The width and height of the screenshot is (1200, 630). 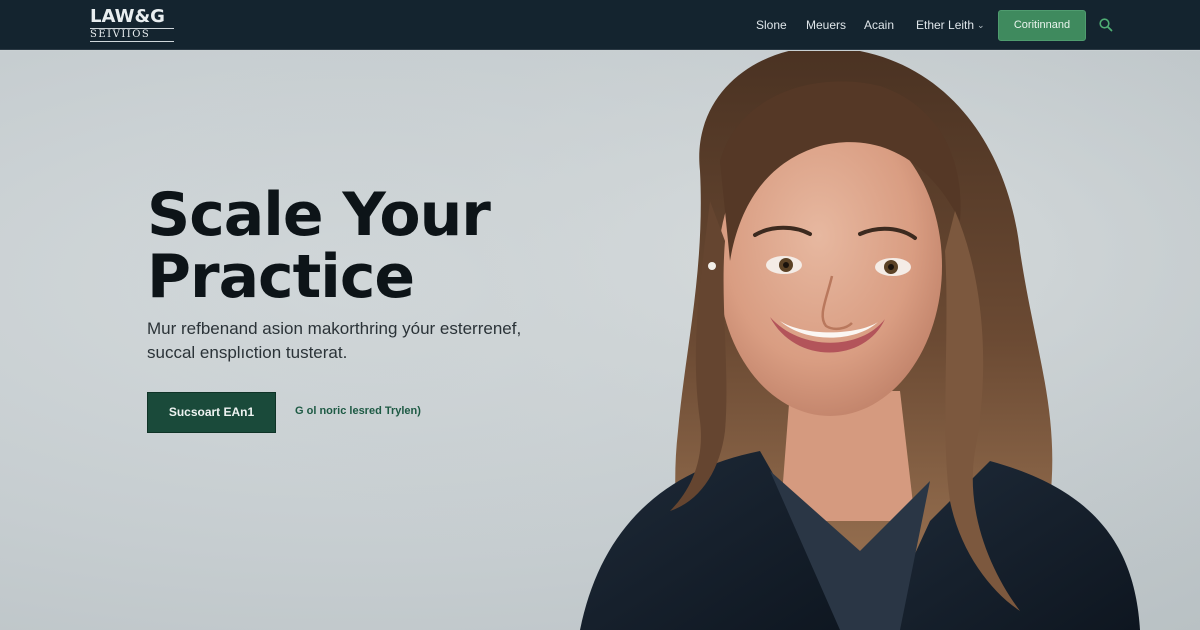 What do you see at coordinates (771, 25) in the screenshot?
I see `nav-link-1: Slone` at bounding box center [771, 25].